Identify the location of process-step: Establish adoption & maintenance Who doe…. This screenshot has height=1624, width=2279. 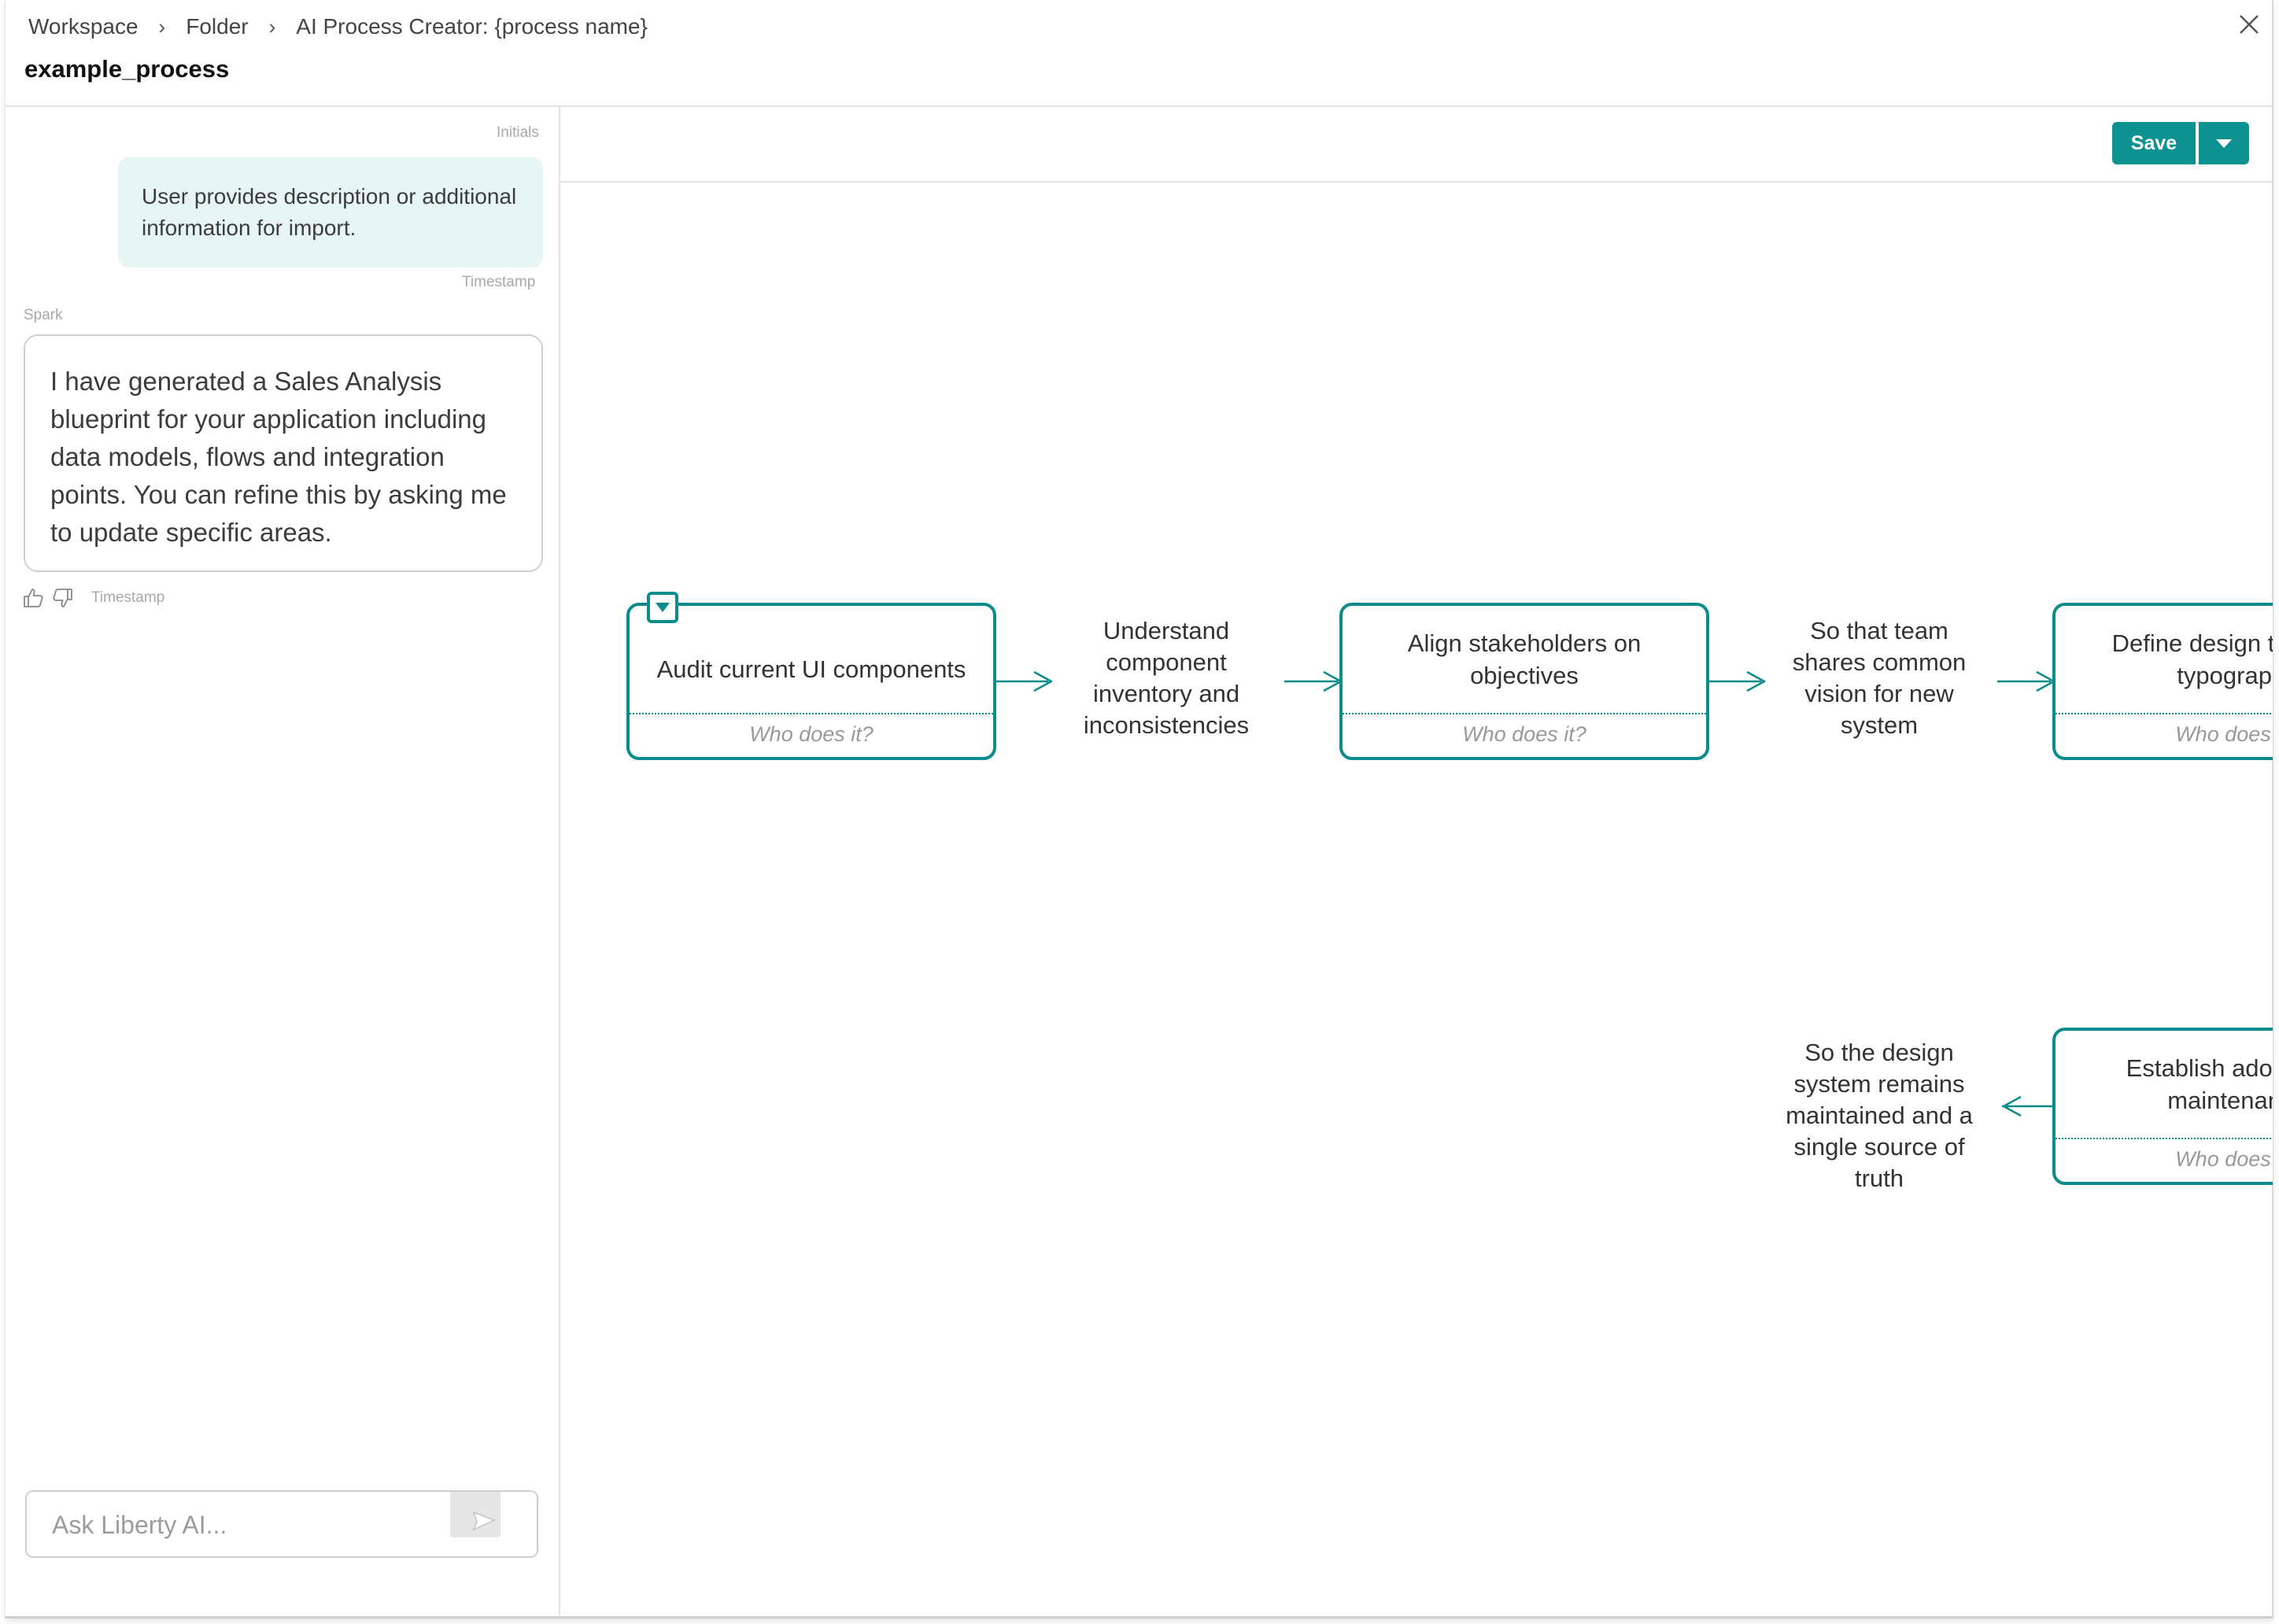
(2162, 1106).